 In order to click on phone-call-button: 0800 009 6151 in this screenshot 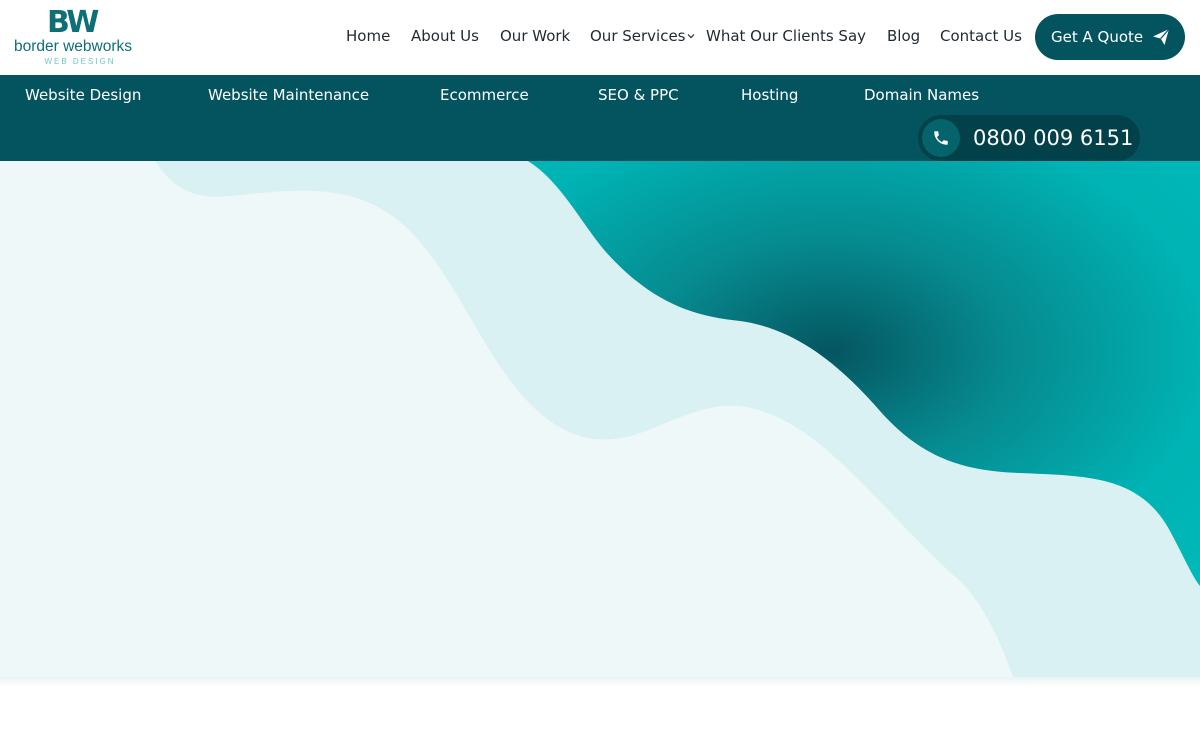, I will do `click(1029, 138)`.